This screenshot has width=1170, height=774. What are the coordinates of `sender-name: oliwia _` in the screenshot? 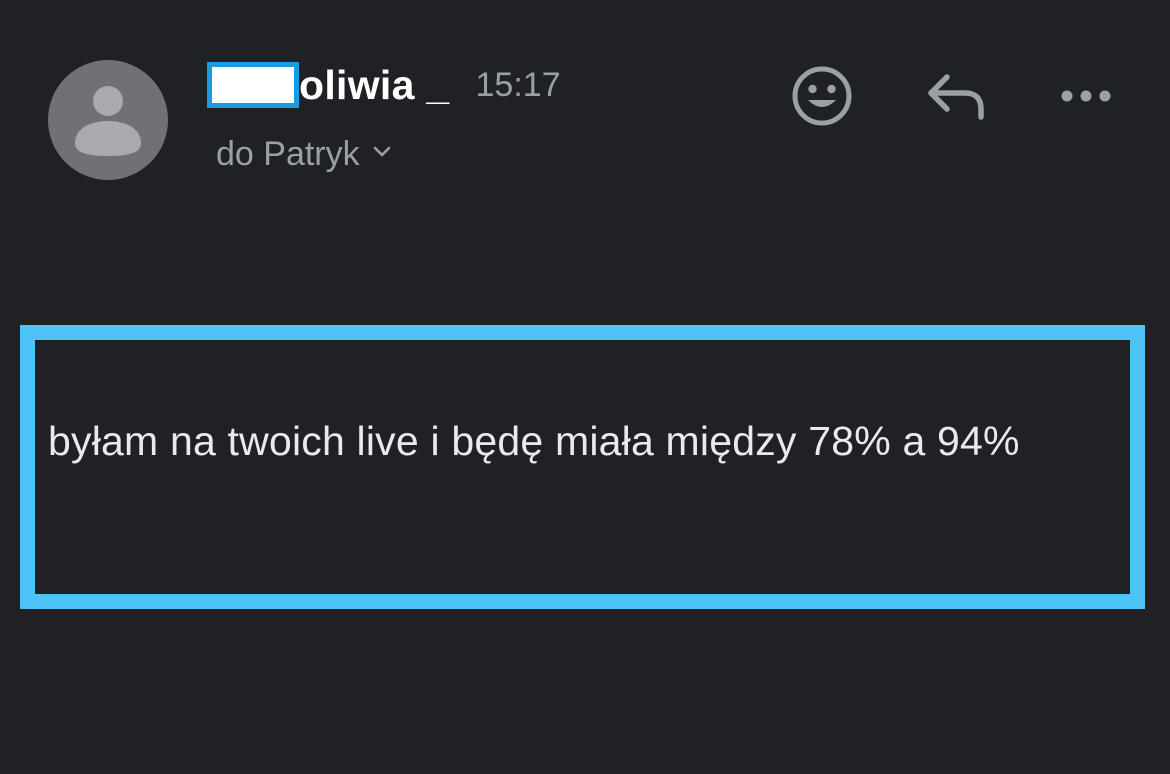 It's located at (374, 85).